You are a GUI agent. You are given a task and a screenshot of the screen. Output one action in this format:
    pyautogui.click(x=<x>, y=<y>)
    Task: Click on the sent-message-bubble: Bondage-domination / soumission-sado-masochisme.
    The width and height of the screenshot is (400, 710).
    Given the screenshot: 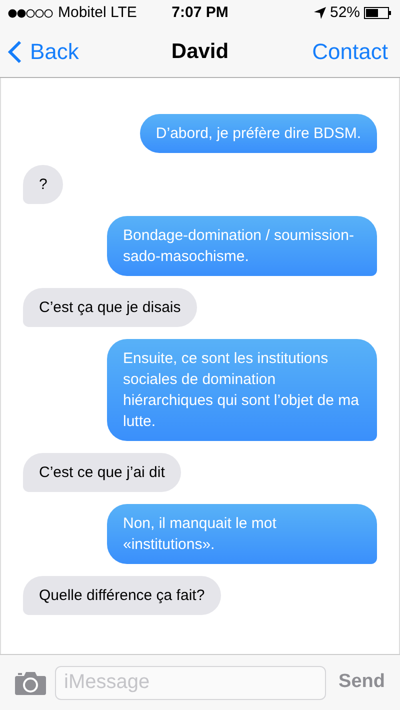 What is the action you would take?
    pyautogui.click(x=242, y=246)
    